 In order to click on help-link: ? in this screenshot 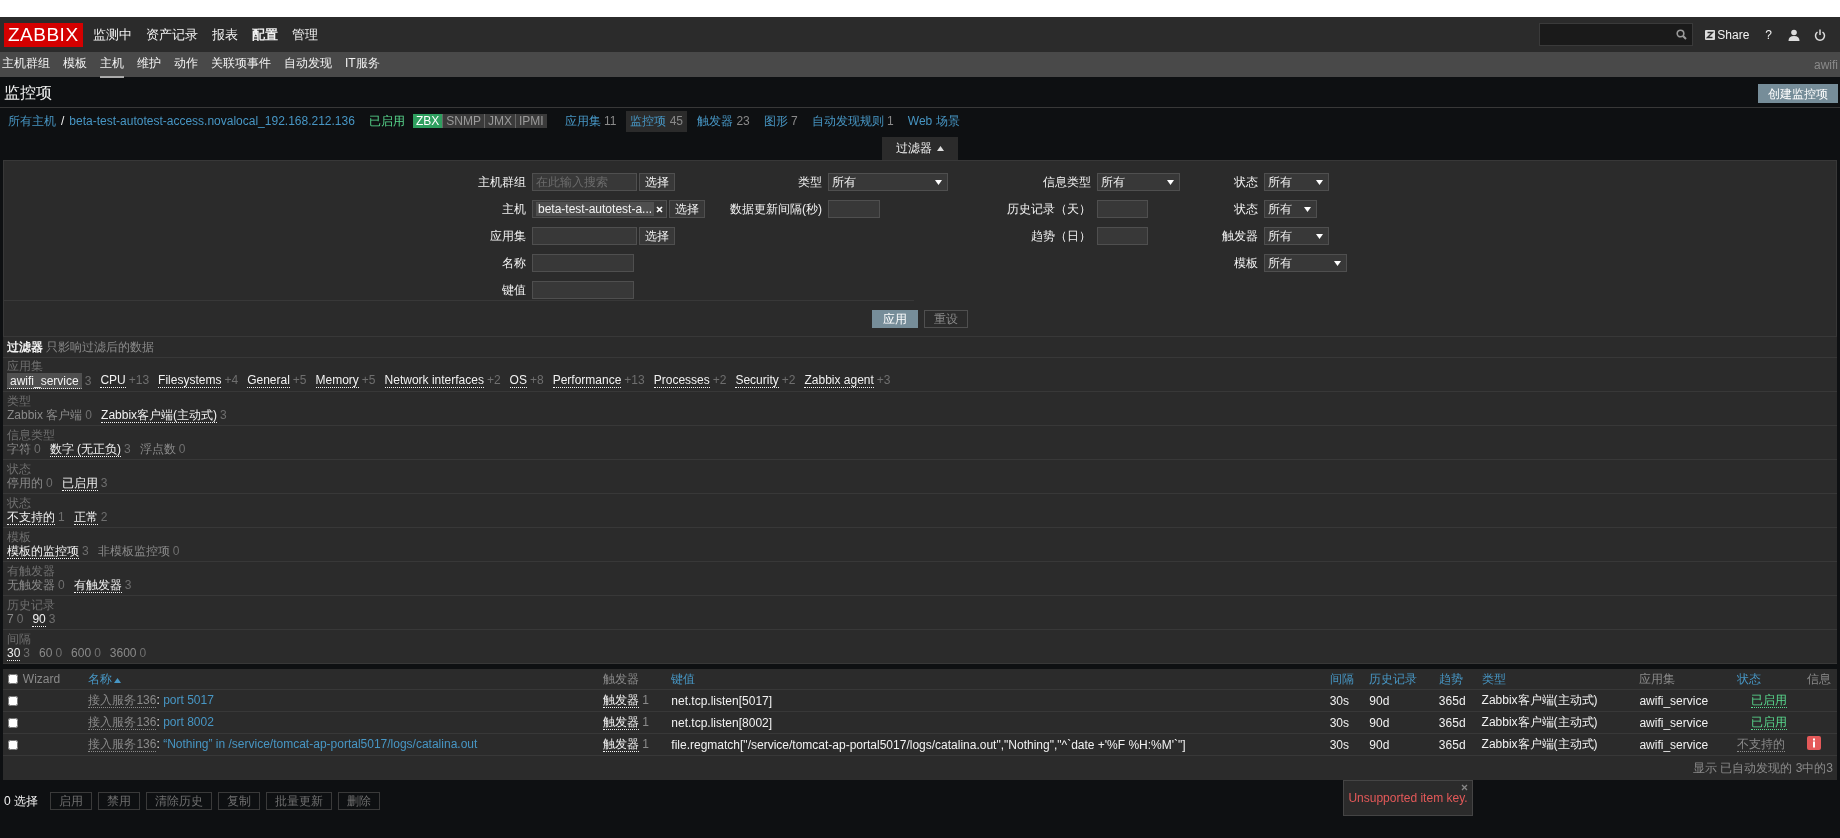, I will do `click(1768, 34)`.